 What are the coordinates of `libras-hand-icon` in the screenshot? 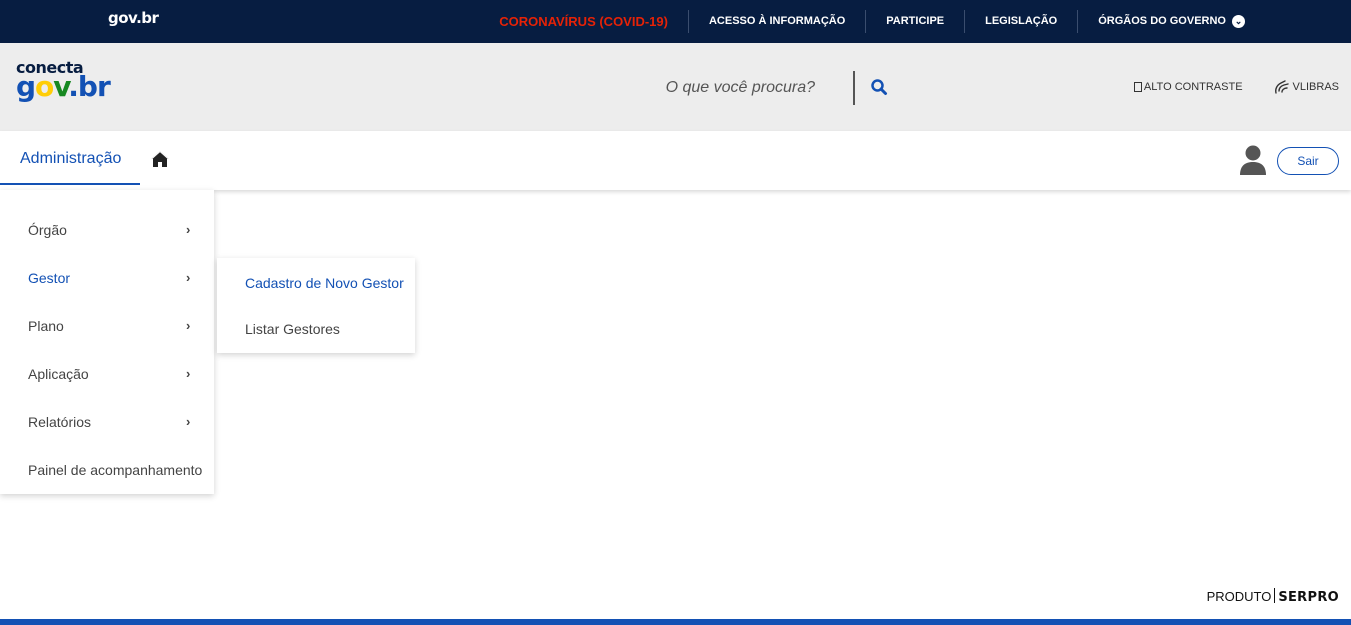 It's located at (1281, 87).